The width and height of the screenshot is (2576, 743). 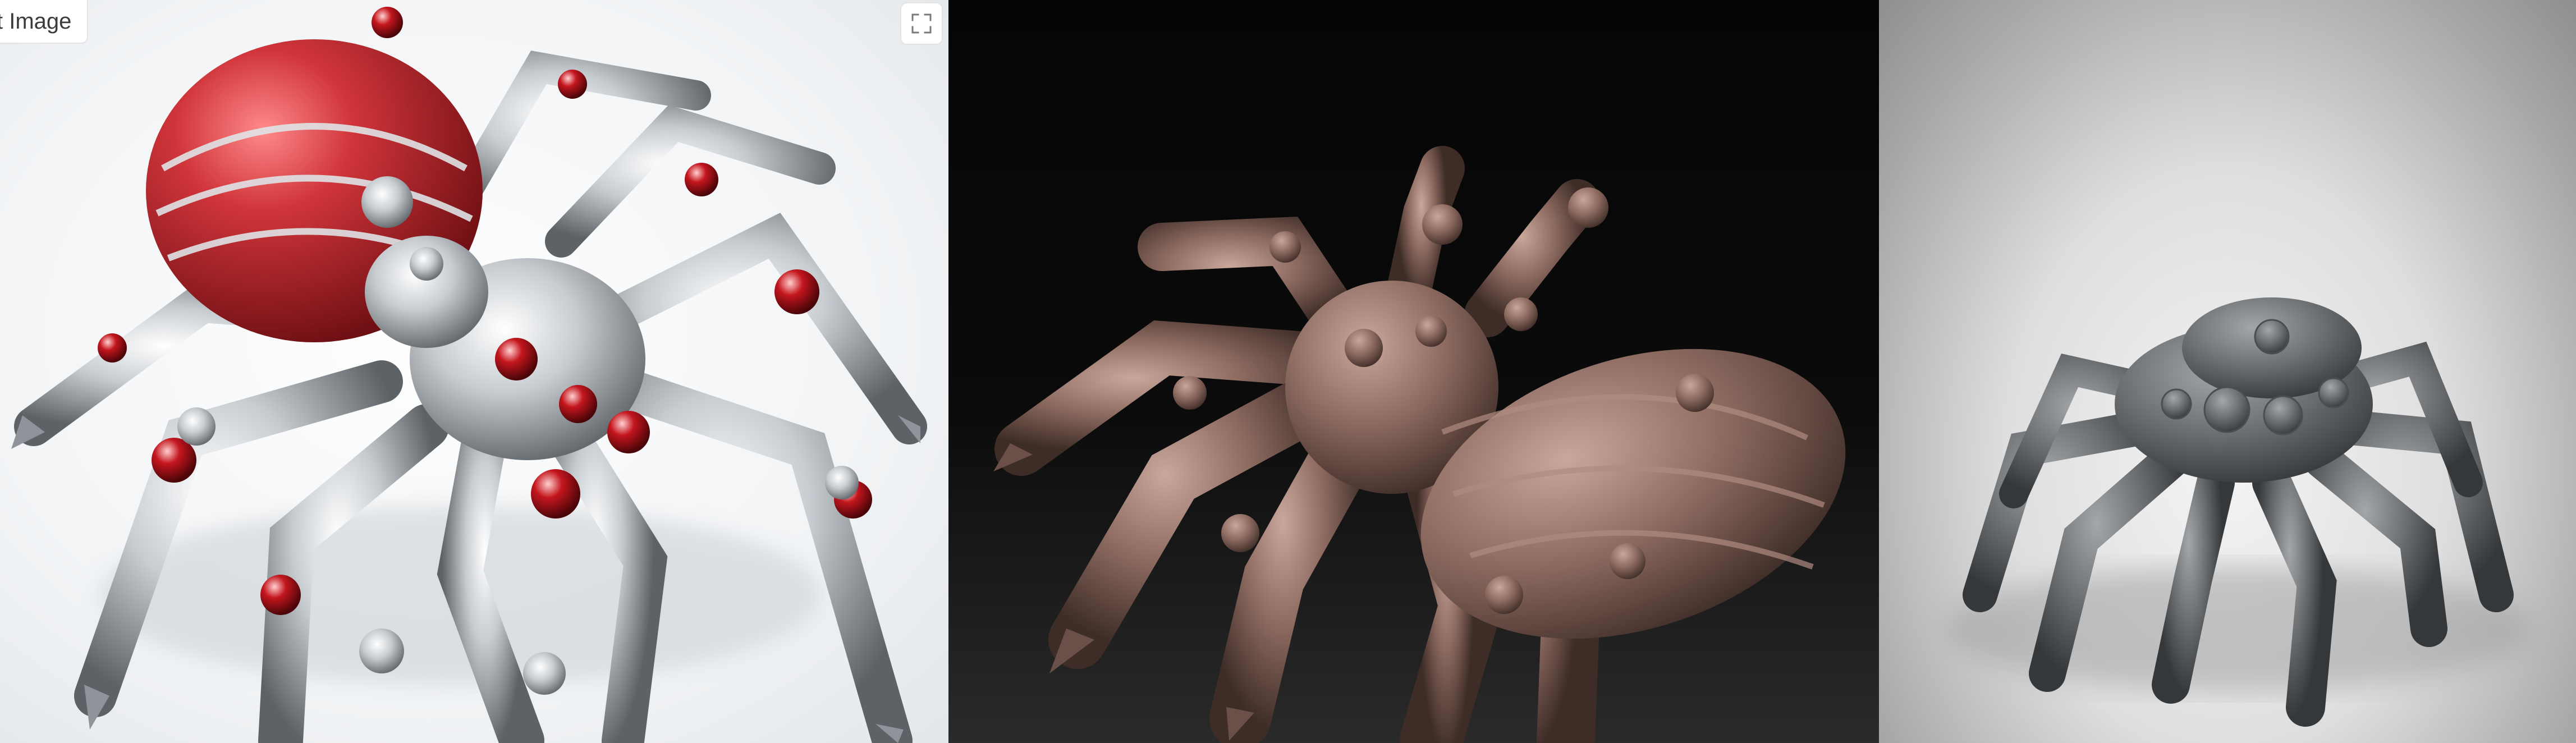 I want to click on grey-spider-illustration, so click(x=2238, y=512).